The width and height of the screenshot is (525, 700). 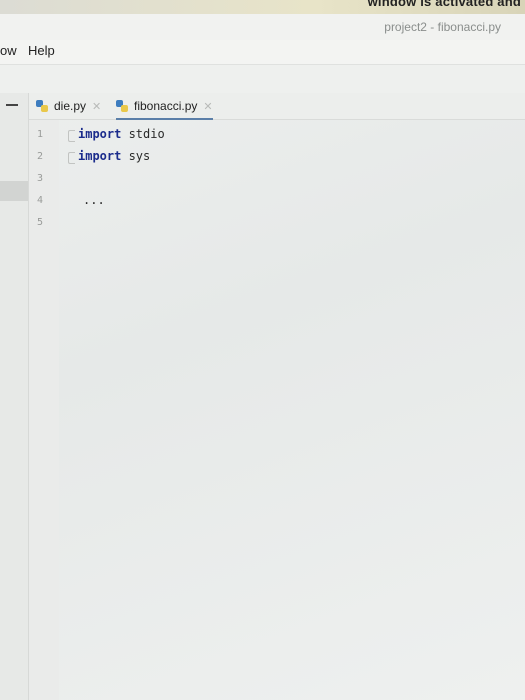 What do you see at coordinates (14, 191) in the screenshot?
I see `current-line-highlight` at bounding box center [14, 191].